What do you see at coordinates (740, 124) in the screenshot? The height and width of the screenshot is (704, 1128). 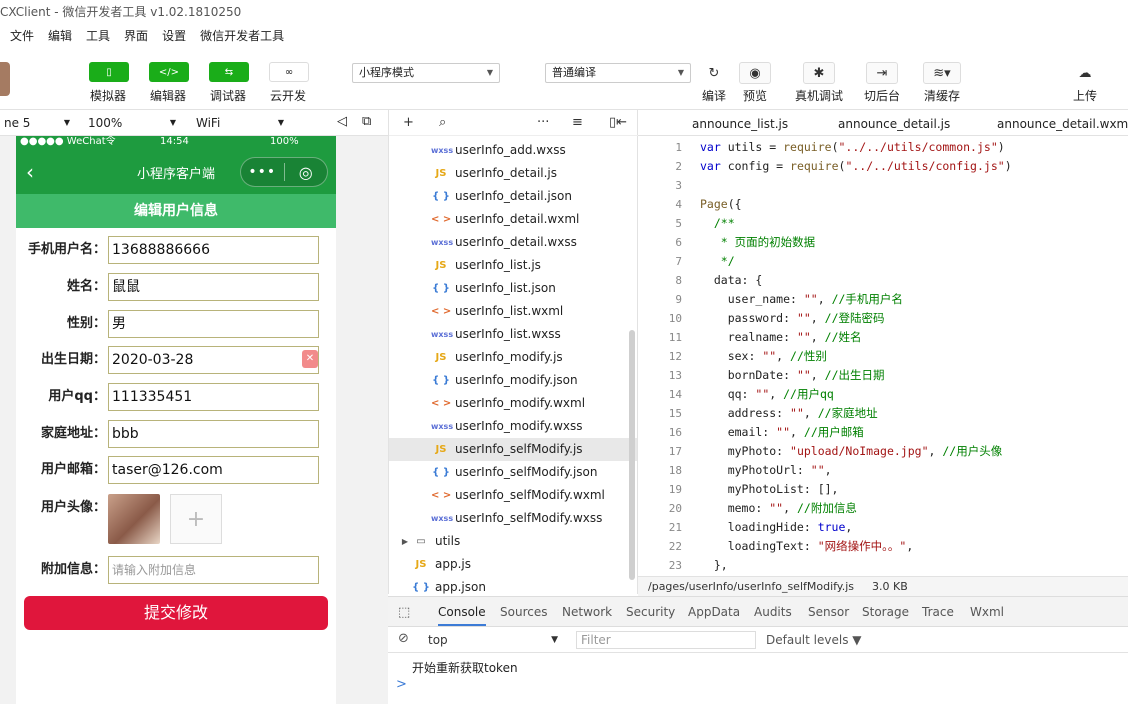 I see `tab-announce-list-js: announce_list.js` at bounding box center [740, 124].